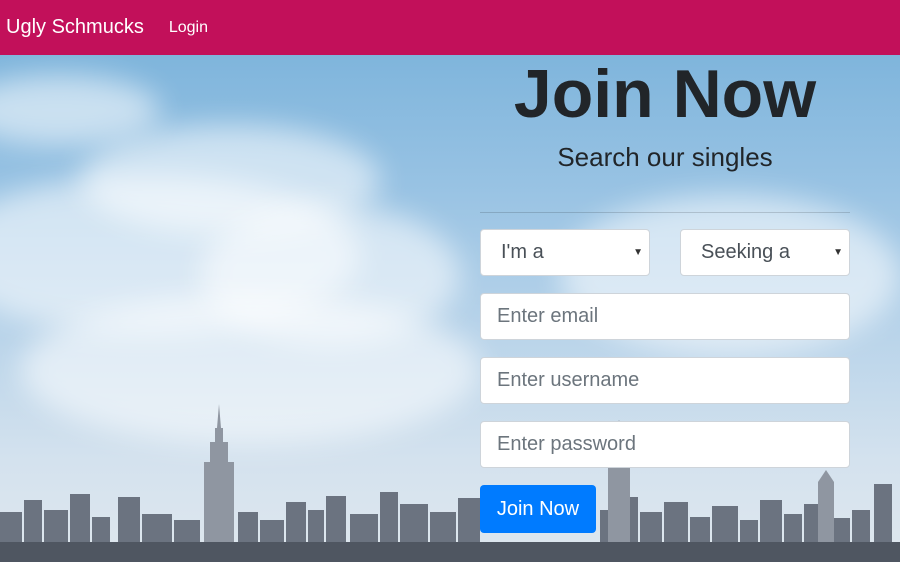 Image resolution: width=900 pixels, height=562 pixels. Describe the element at coordinates (565, 252) in the screenshot. I see `gender-select: I'm a ▼` at that location.